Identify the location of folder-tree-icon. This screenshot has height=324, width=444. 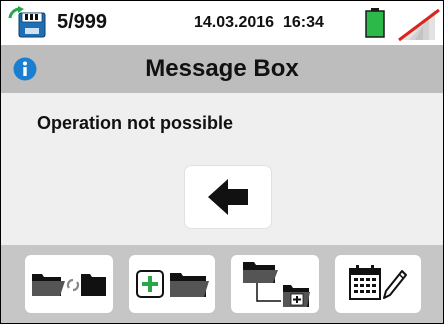
(276, 284).